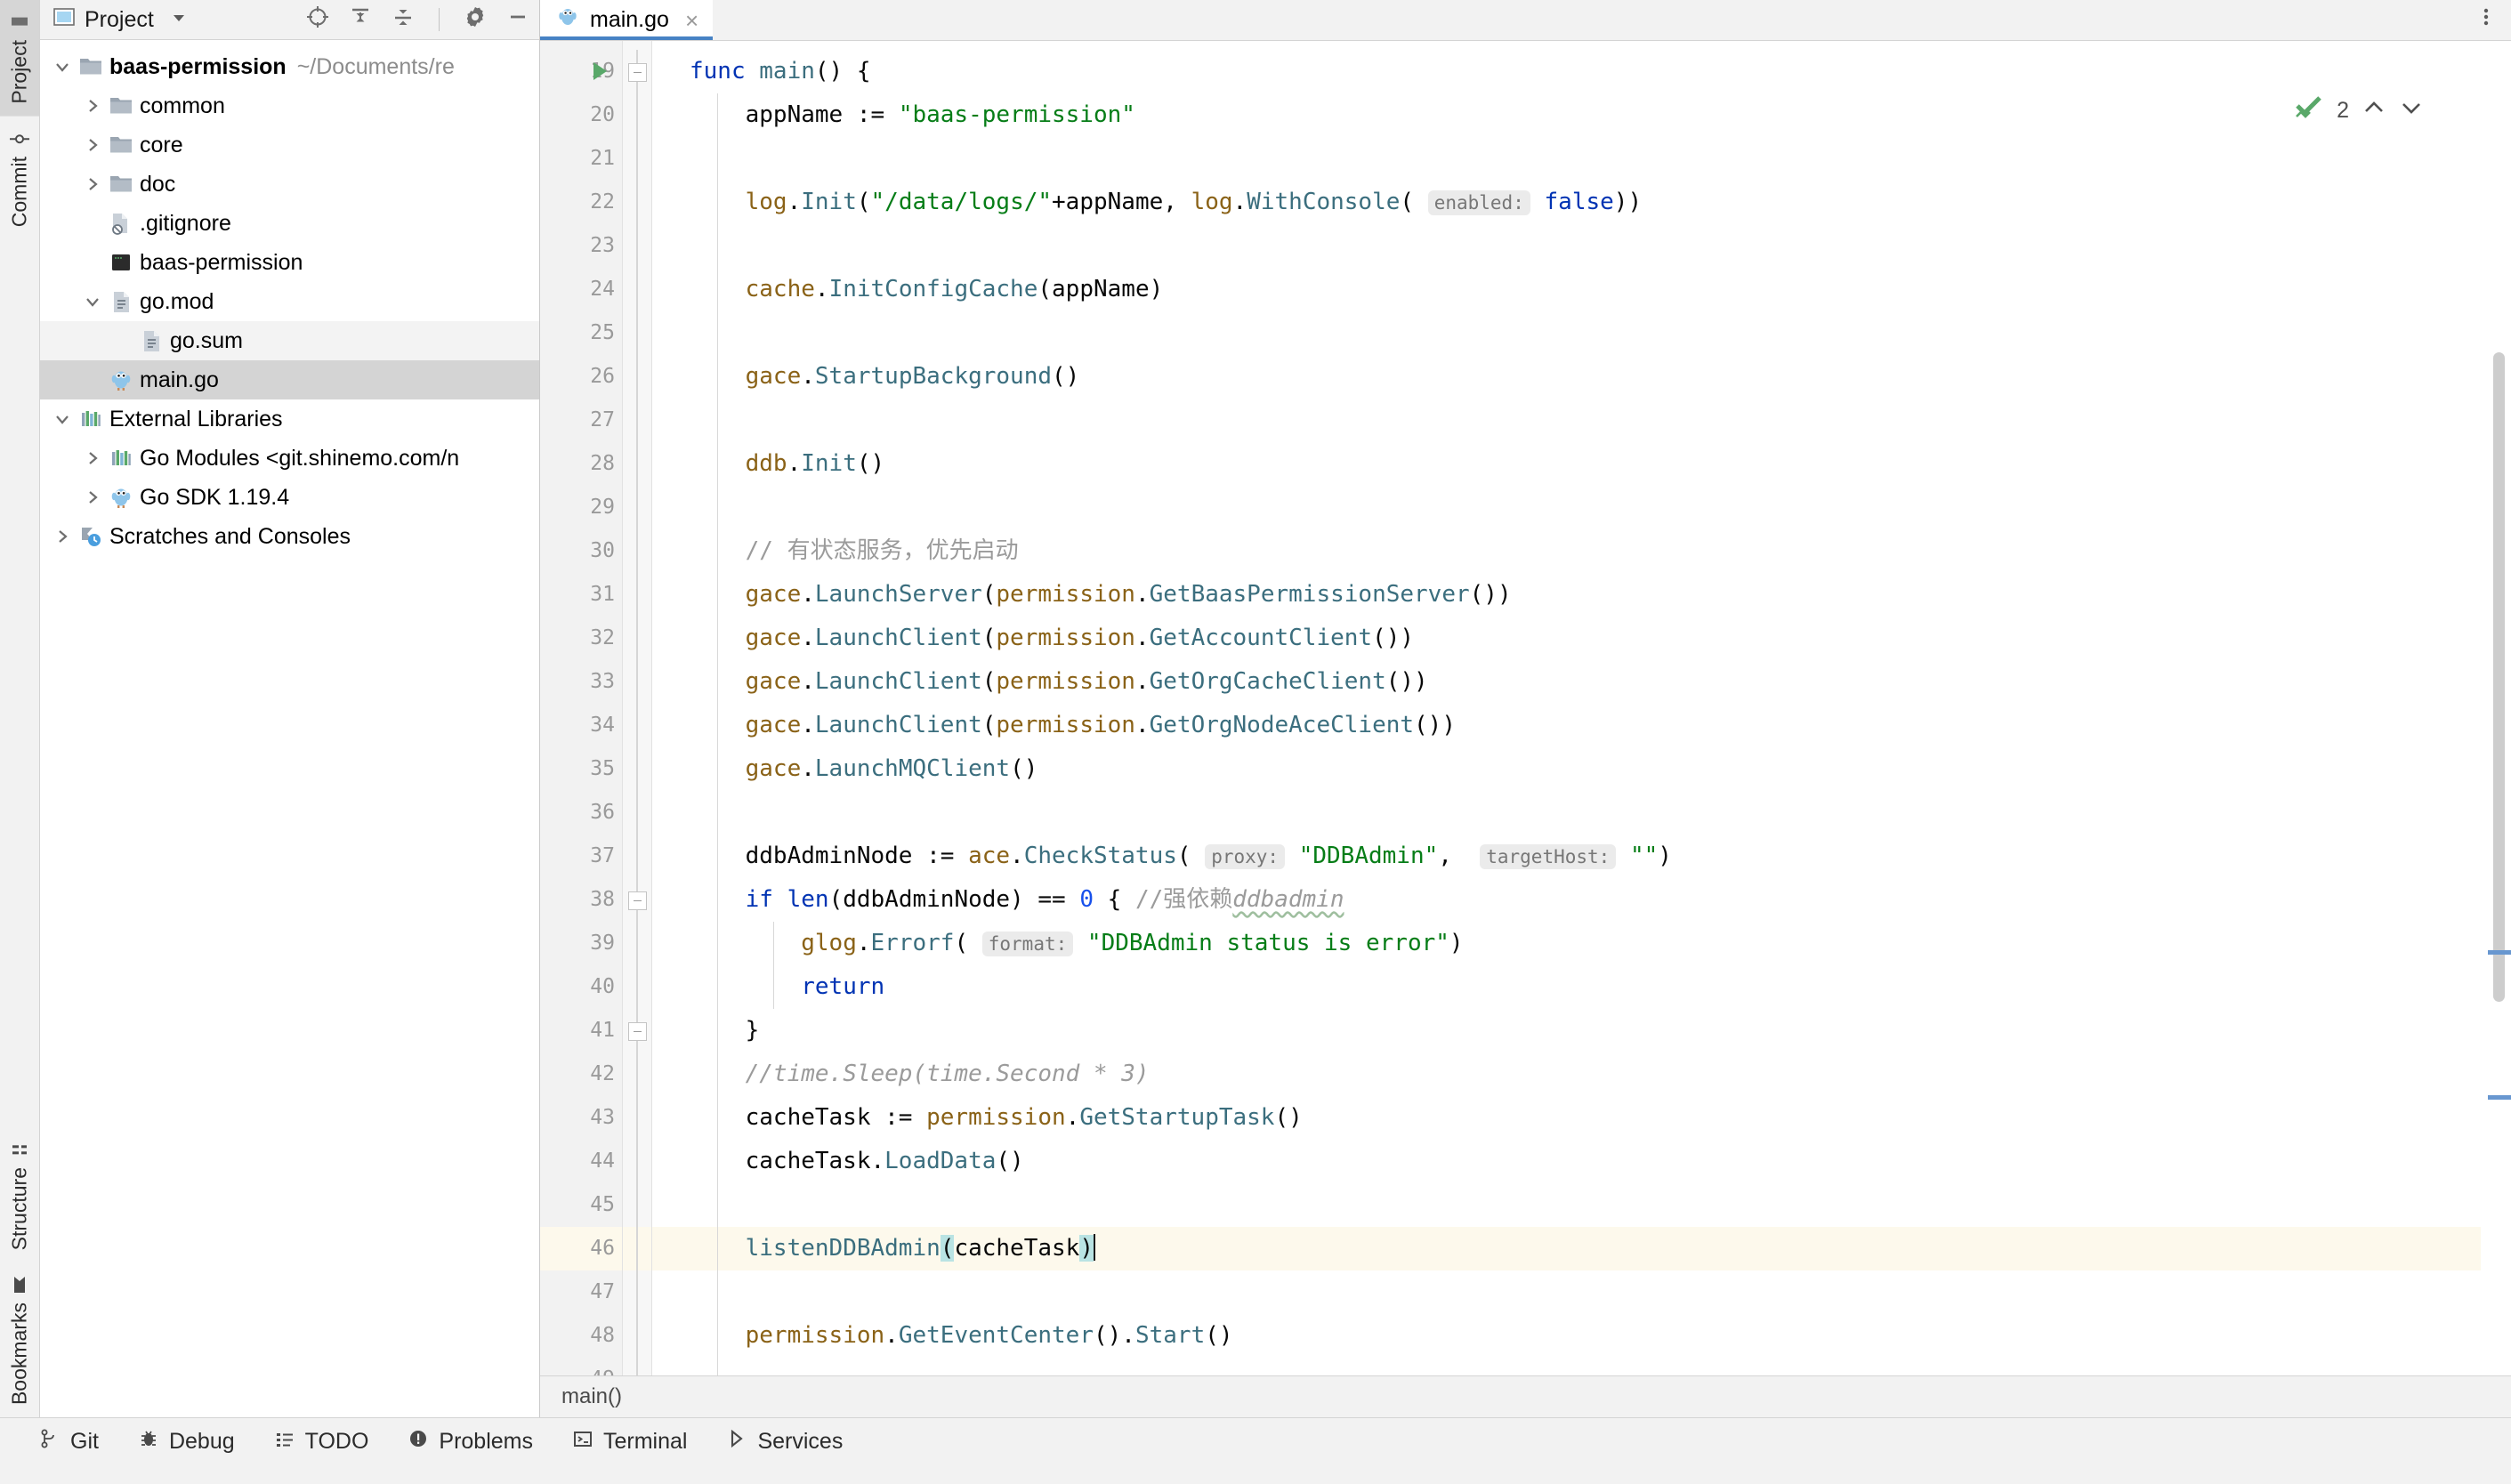  What do you see at coordinates (2374, 111) in the screenshot?
I see `prev-problem-icon` at bounding box center [2374, 111].